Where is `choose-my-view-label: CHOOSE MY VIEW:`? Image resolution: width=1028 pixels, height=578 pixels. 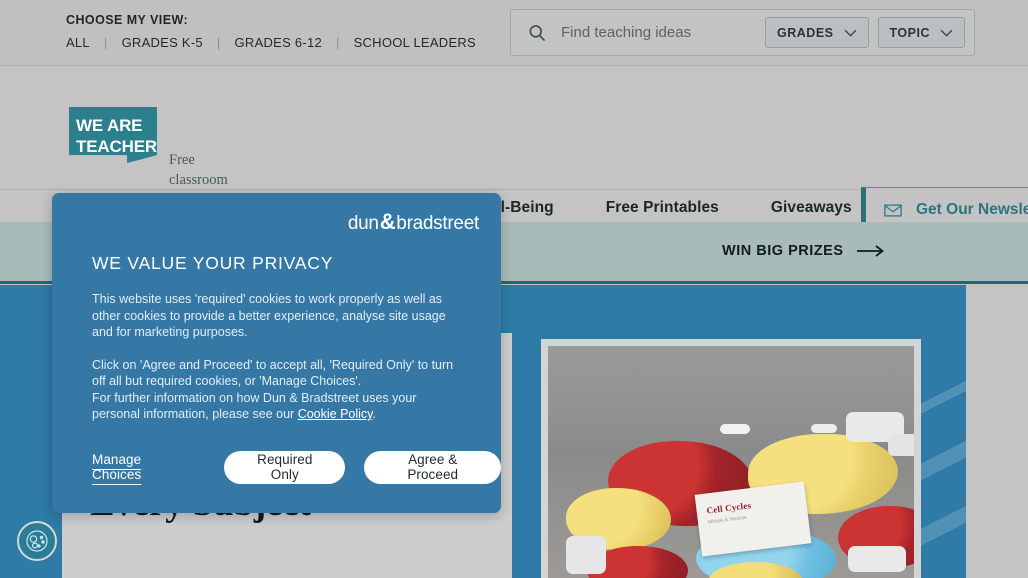
choose-my-view-label: CHOOSE MY VIEW: is located at coordinates (127, 20).